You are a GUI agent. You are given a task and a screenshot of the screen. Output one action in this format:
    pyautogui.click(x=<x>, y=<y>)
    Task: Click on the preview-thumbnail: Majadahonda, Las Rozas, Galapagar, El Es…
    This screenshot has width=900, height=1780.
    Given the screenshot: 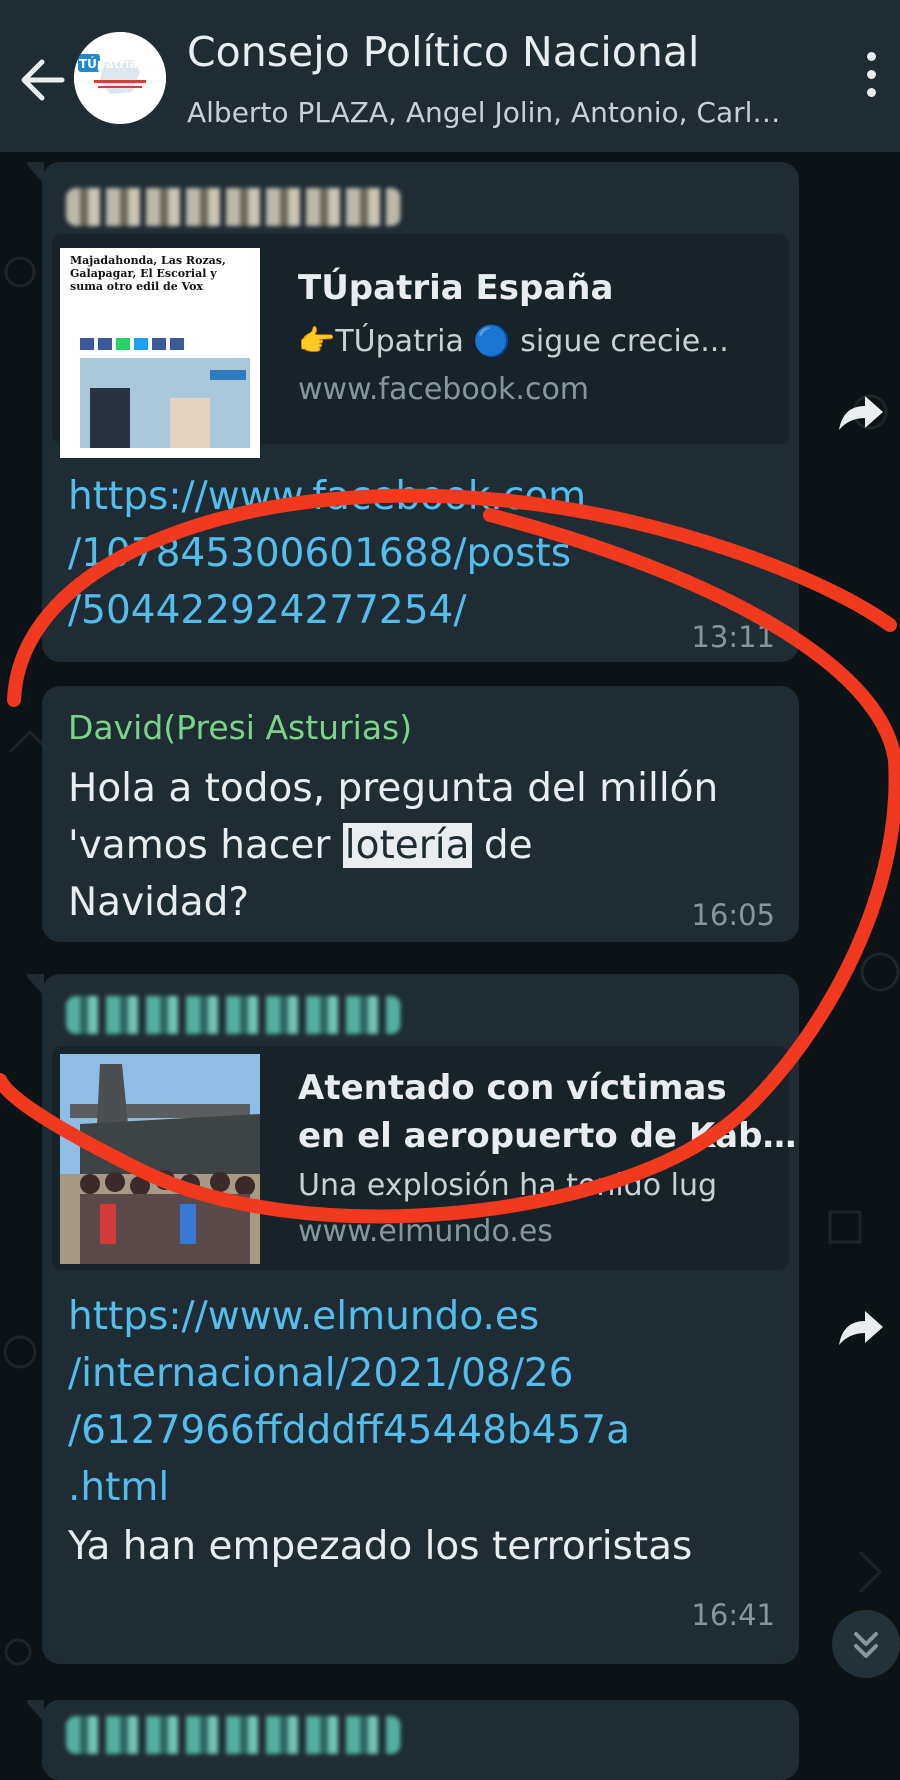 What is the action you would take?
    pyautogui.click(x=160, y=353)
    